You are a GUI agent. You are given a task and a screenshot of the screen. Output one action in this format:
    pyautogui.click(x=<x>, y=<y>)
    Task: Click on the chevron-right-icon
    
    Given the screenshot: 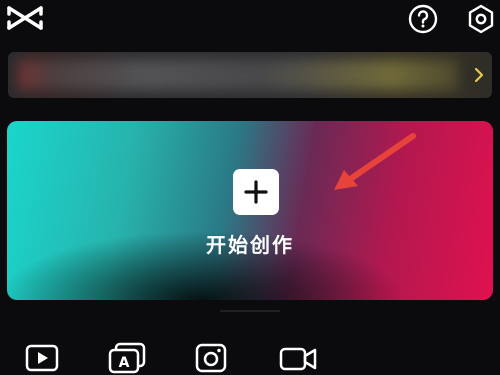 What is the action you would take?
    pyautogui.click(x=479, y=75)
    